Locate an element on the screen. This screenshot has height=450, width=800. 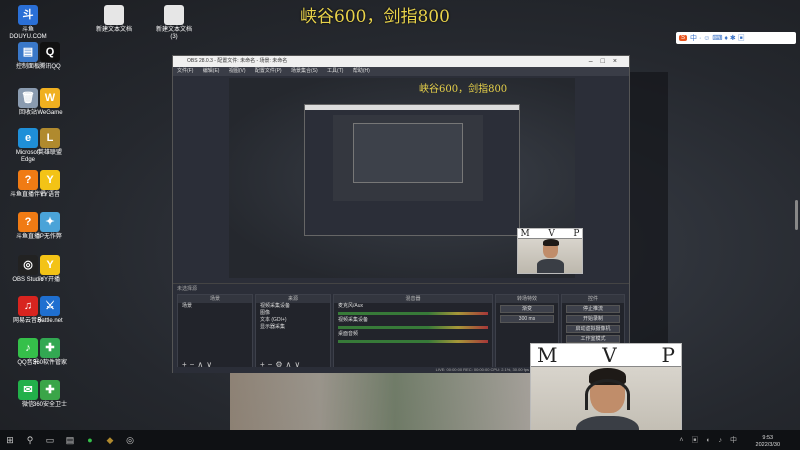
desktop-icon: ✦ IP无作弊 is located at coordinates (50, 226).